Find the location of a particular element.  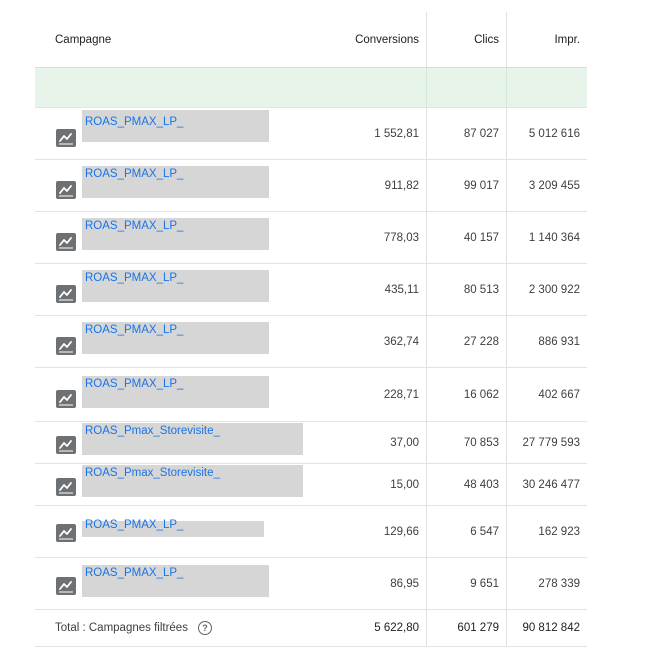

conversions-cell: 362,74 is located at coordinates (386, 341).